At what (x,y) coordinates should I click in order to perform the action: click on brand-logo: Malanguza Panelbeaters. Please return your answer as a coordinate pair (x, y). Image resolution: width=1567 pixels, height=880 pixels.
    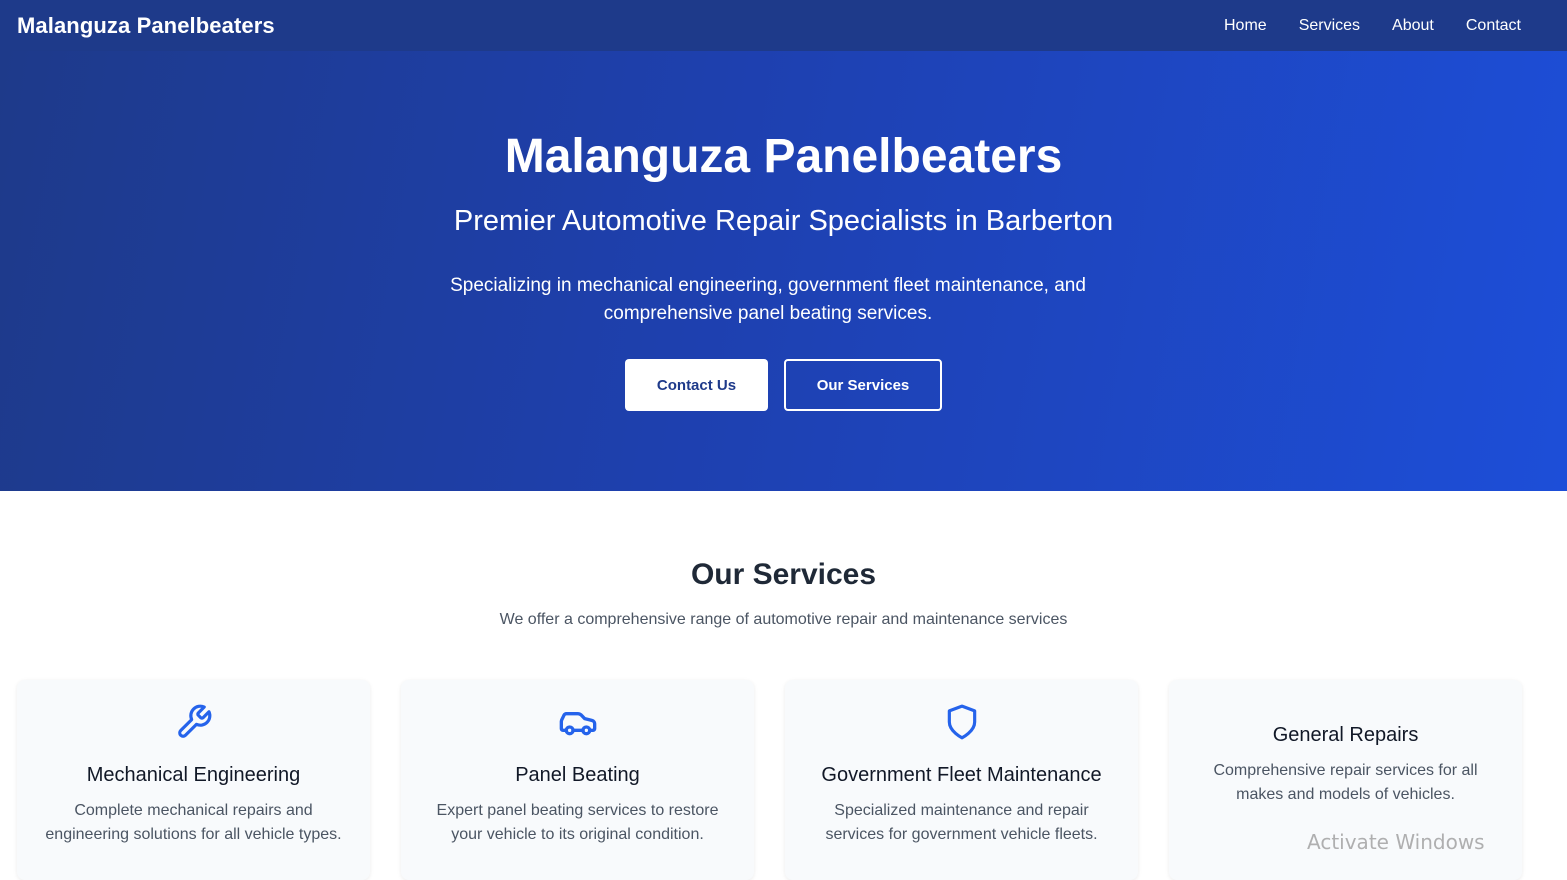
    Looking at the image, I should click on (146, 26).